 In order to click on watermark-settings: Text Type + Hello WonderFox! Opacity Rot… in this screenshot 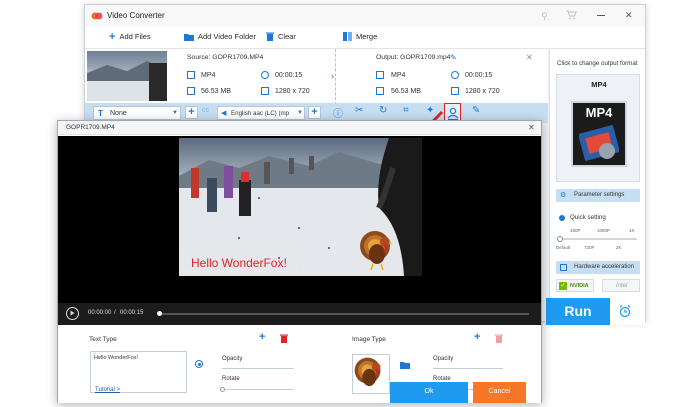, I will do `click(299, 364)`.